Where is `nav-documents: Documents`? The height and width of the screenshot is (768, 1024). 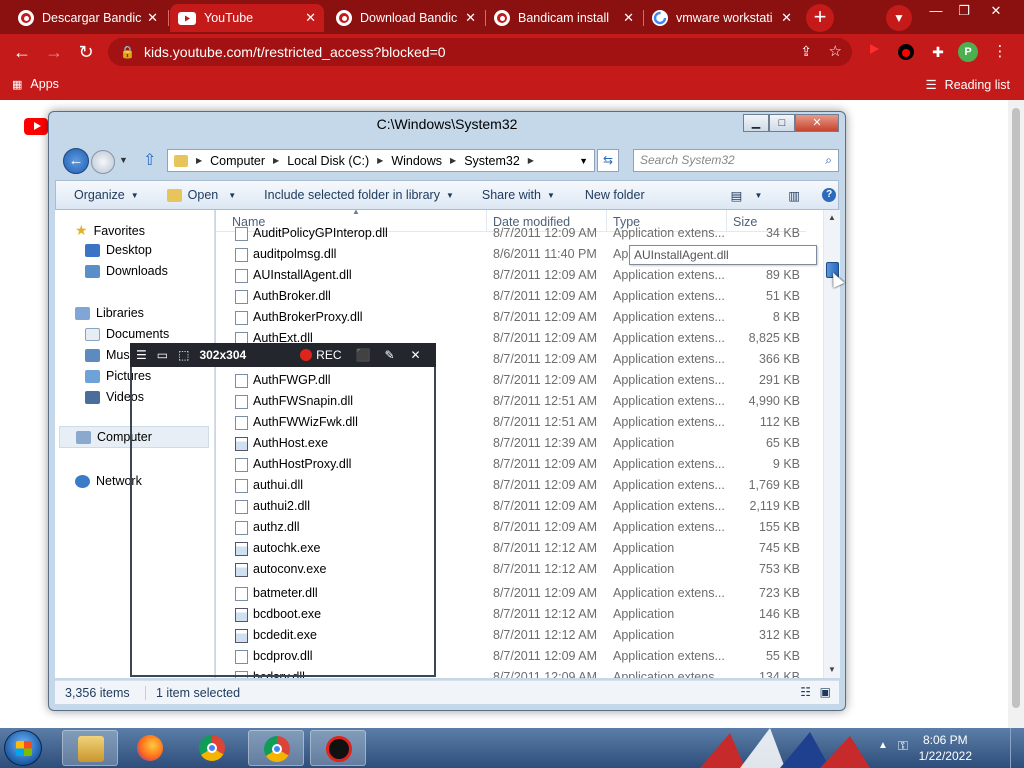 nav-documents: Documents is located at coordinates (127, 334).